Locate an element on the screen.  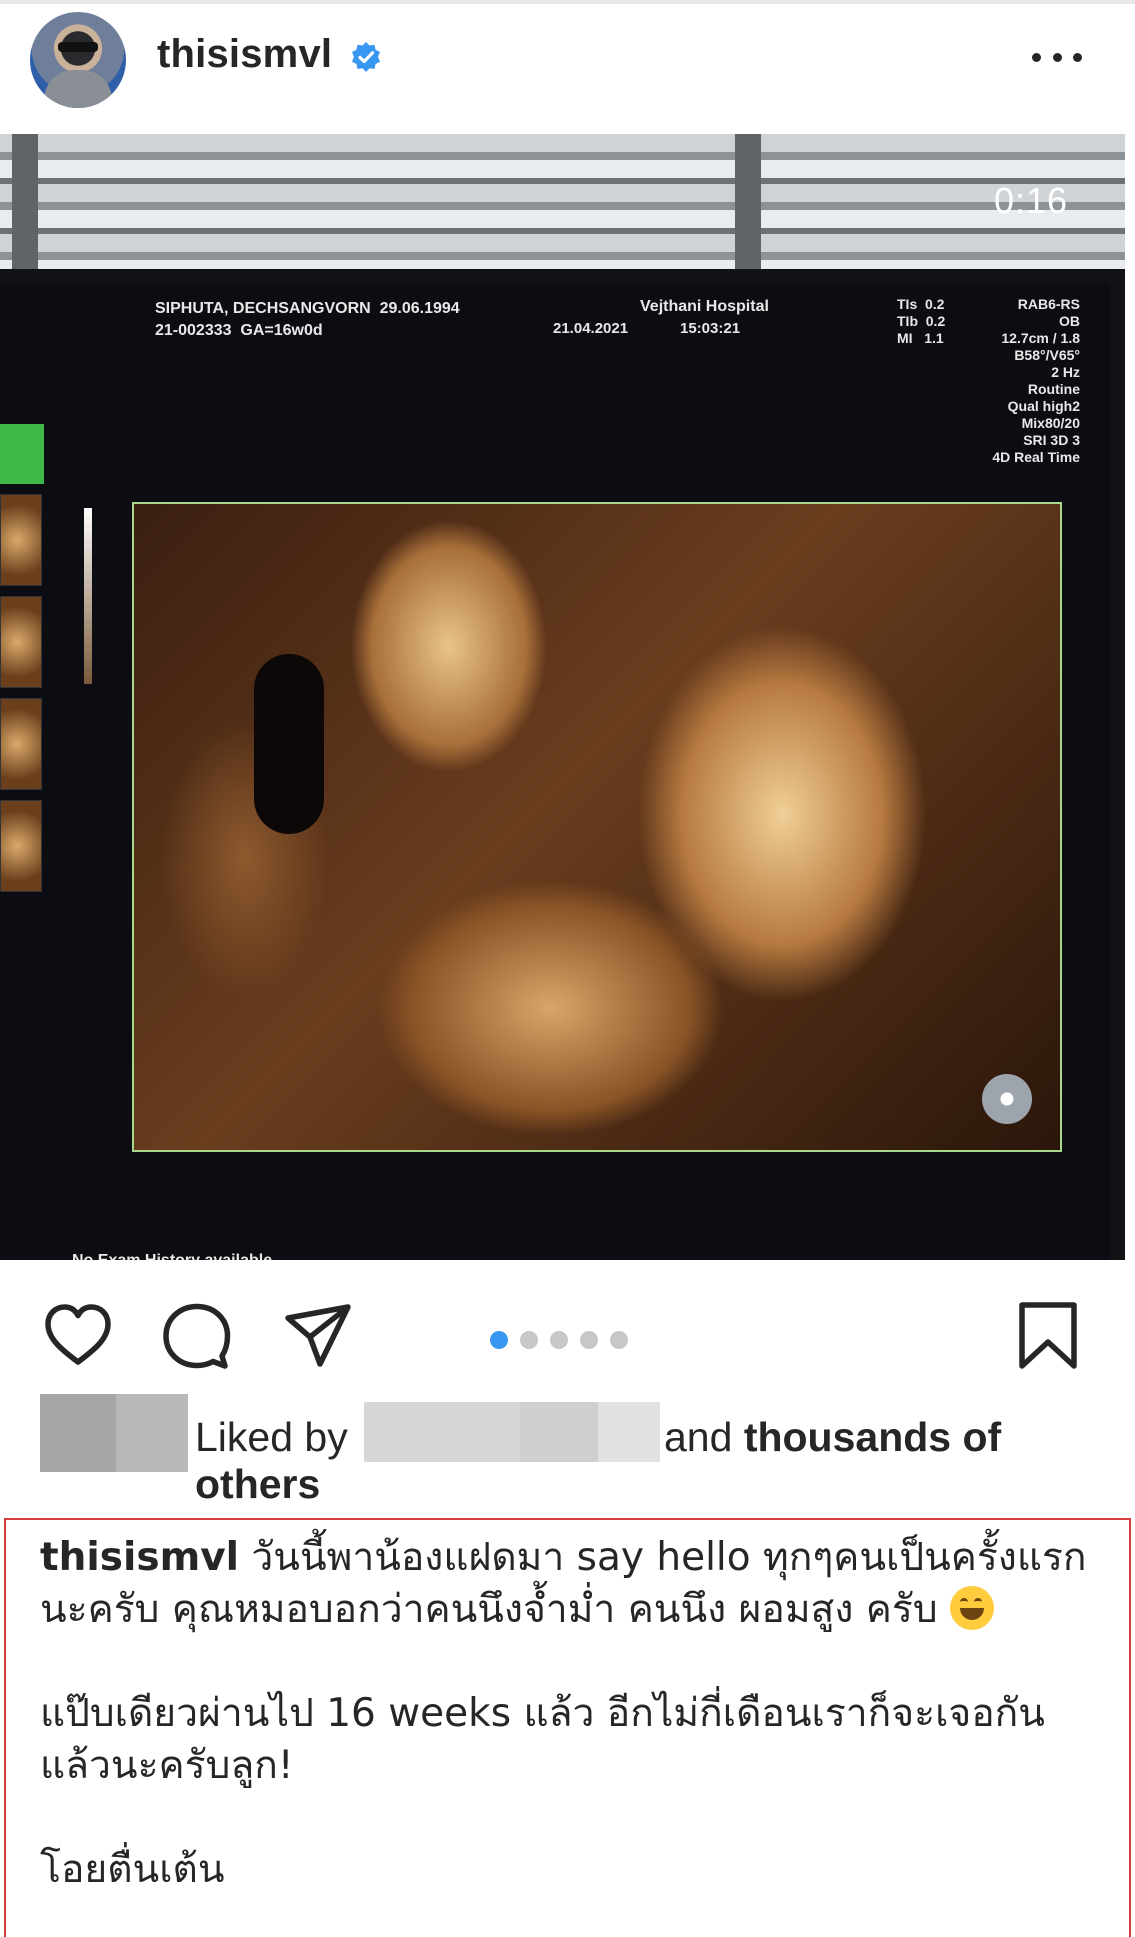
window-blinds-backdrop is located at coordinates (562, 201).